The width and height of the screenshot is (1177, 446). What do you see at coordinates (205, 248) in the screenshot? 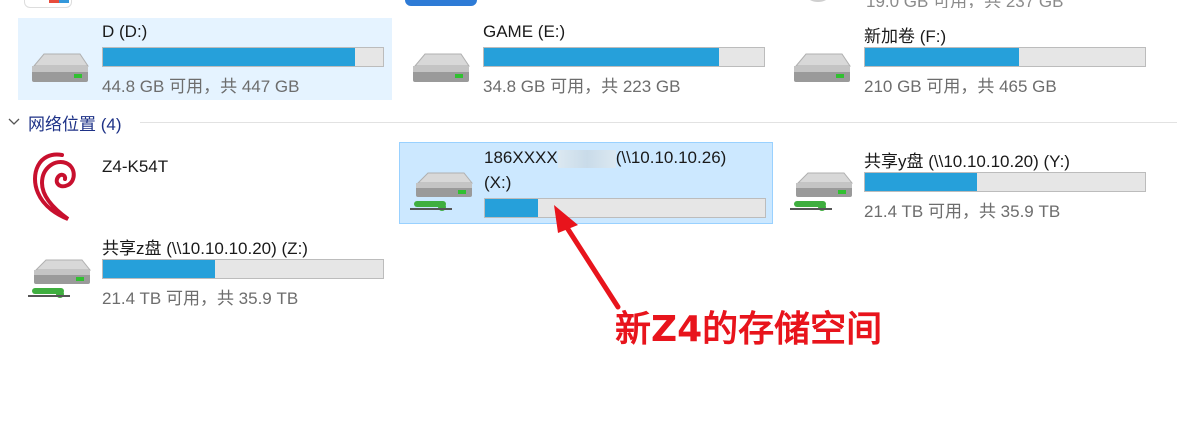
I see `network-item-name: 共享z盘 (\\10.10.10.20) (Z:)` at bounding box center [205, 248].